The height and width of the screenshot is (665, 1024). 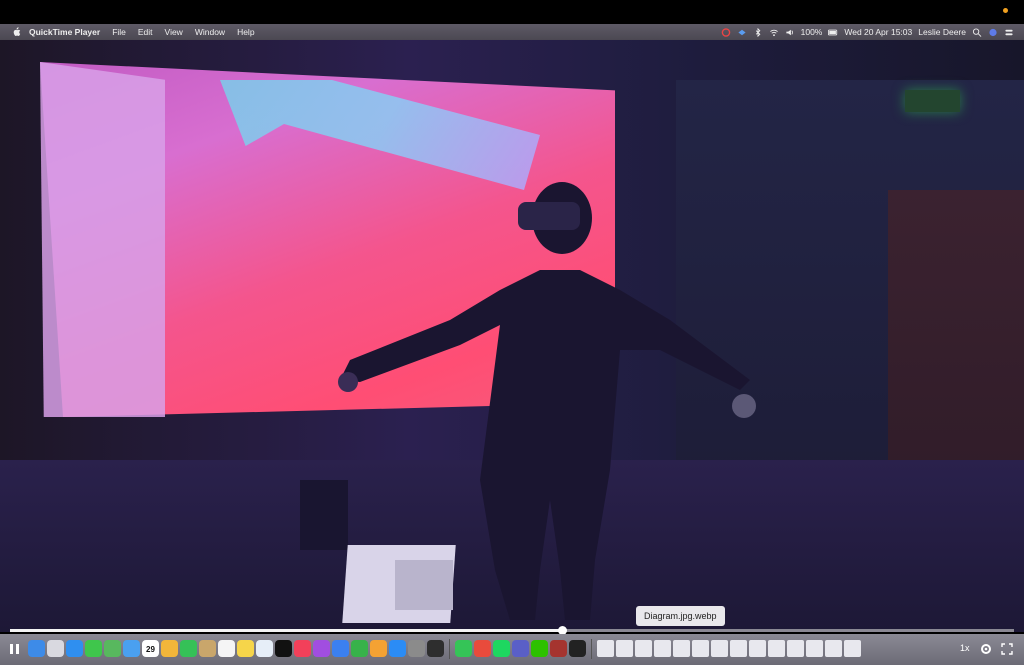 What do you see at coordinates (520, 648) in the screenshot?
I see `dock-teams-icon` at bounding box center [520, 648].